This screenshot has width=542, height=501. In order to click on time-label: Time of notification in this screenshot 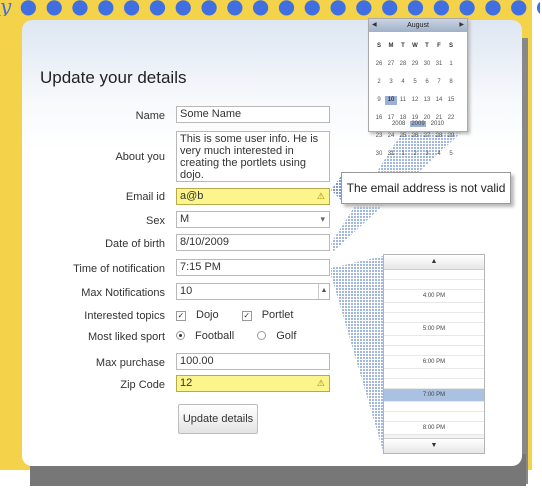, I will do `click(119, 269)`.